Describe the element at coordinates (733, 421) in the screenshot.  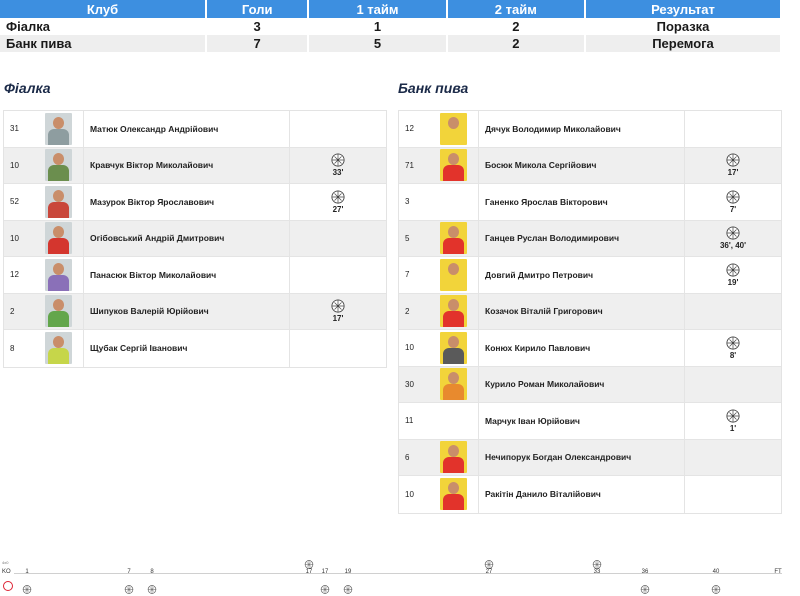
I see `player-goals: 1'` at that location.